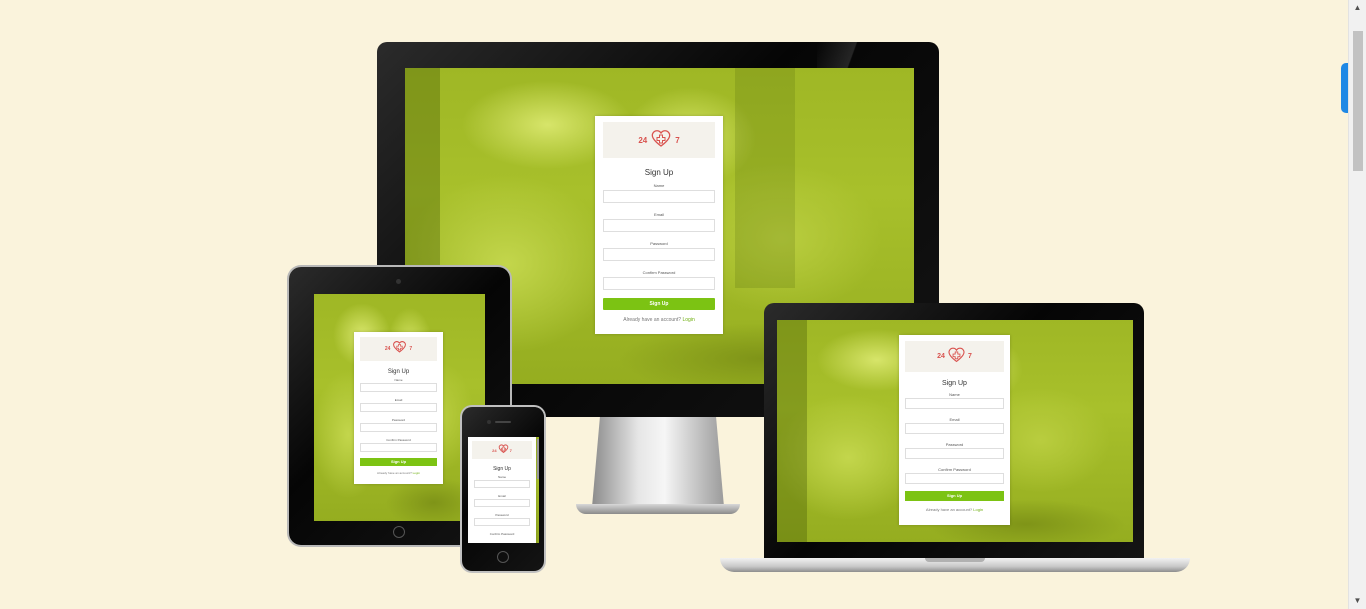  I want to click on phone-scrollbar, so click(538, 459).